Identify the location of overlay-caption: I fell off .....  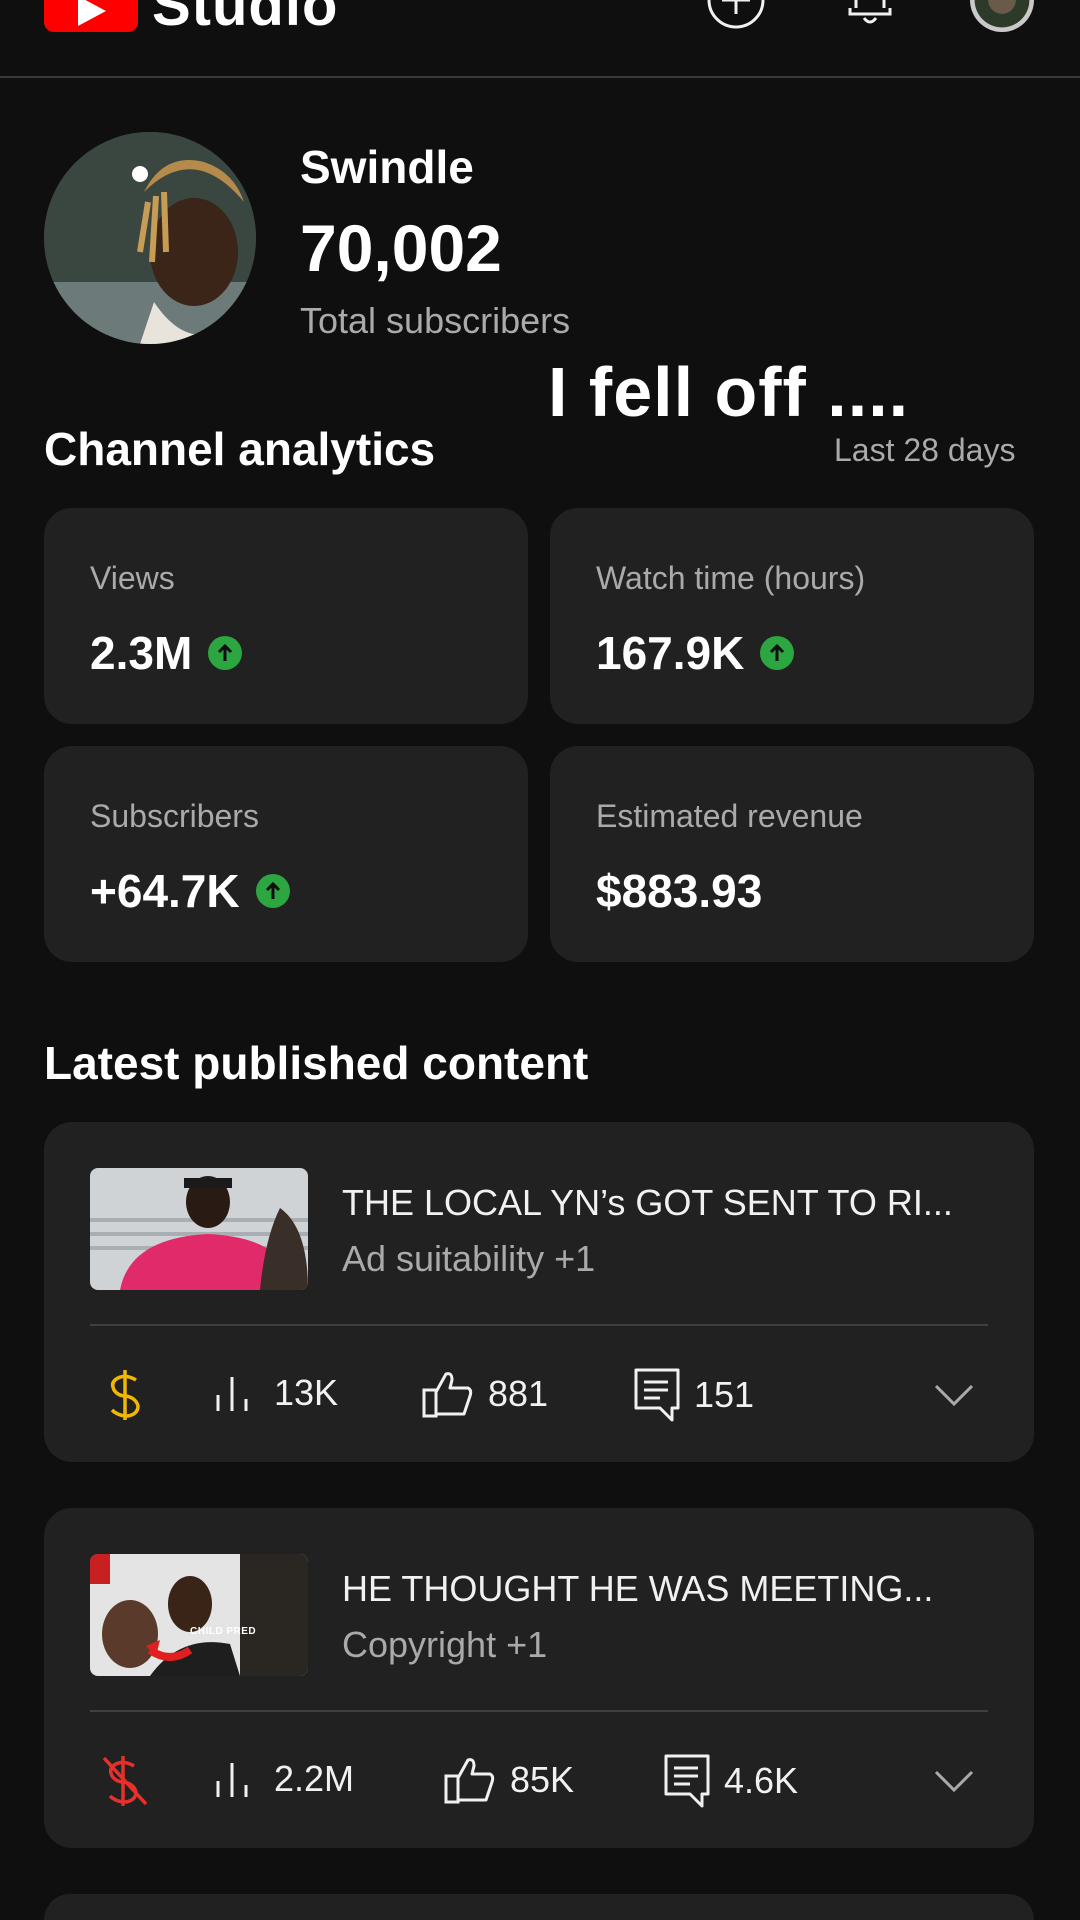
(729, 392).